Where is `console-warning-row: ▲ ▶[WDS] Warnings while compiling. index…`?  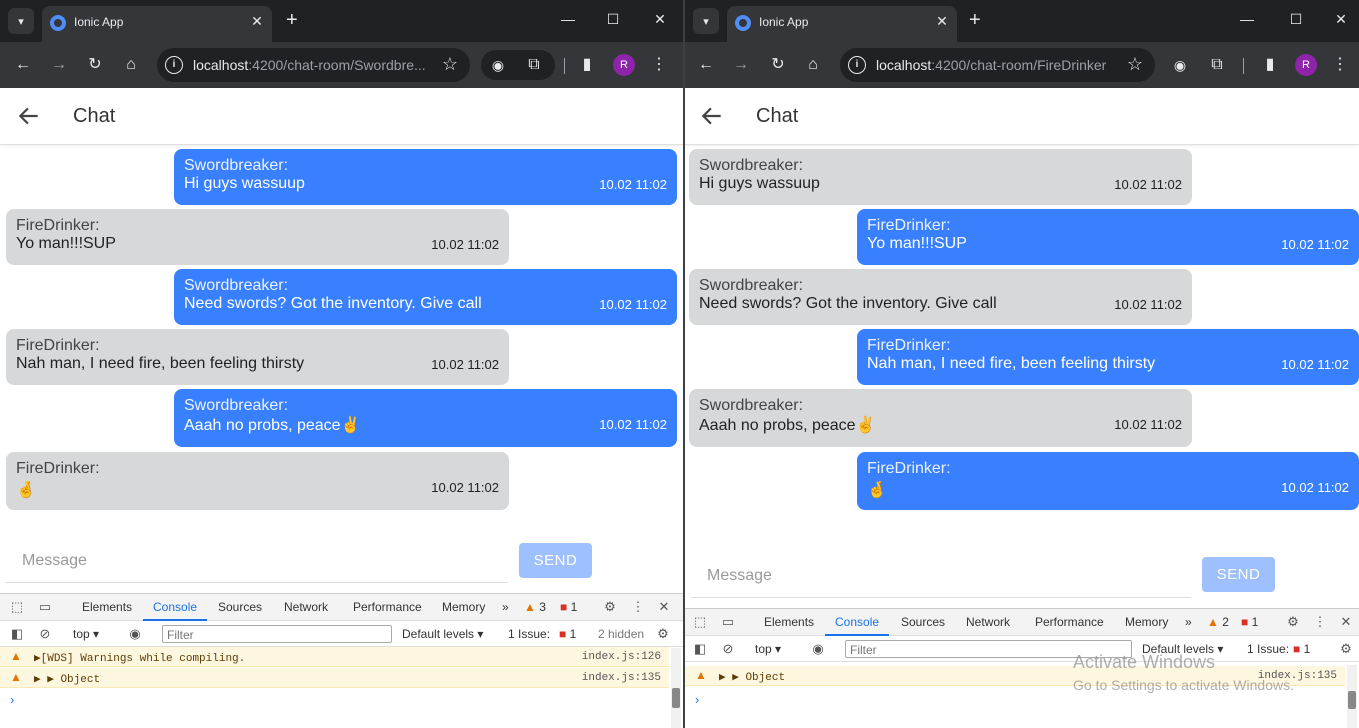
console-warning-row: ▲ ▶[WDS] Warnings while compiling. index… is located at coordinates (334, 657).